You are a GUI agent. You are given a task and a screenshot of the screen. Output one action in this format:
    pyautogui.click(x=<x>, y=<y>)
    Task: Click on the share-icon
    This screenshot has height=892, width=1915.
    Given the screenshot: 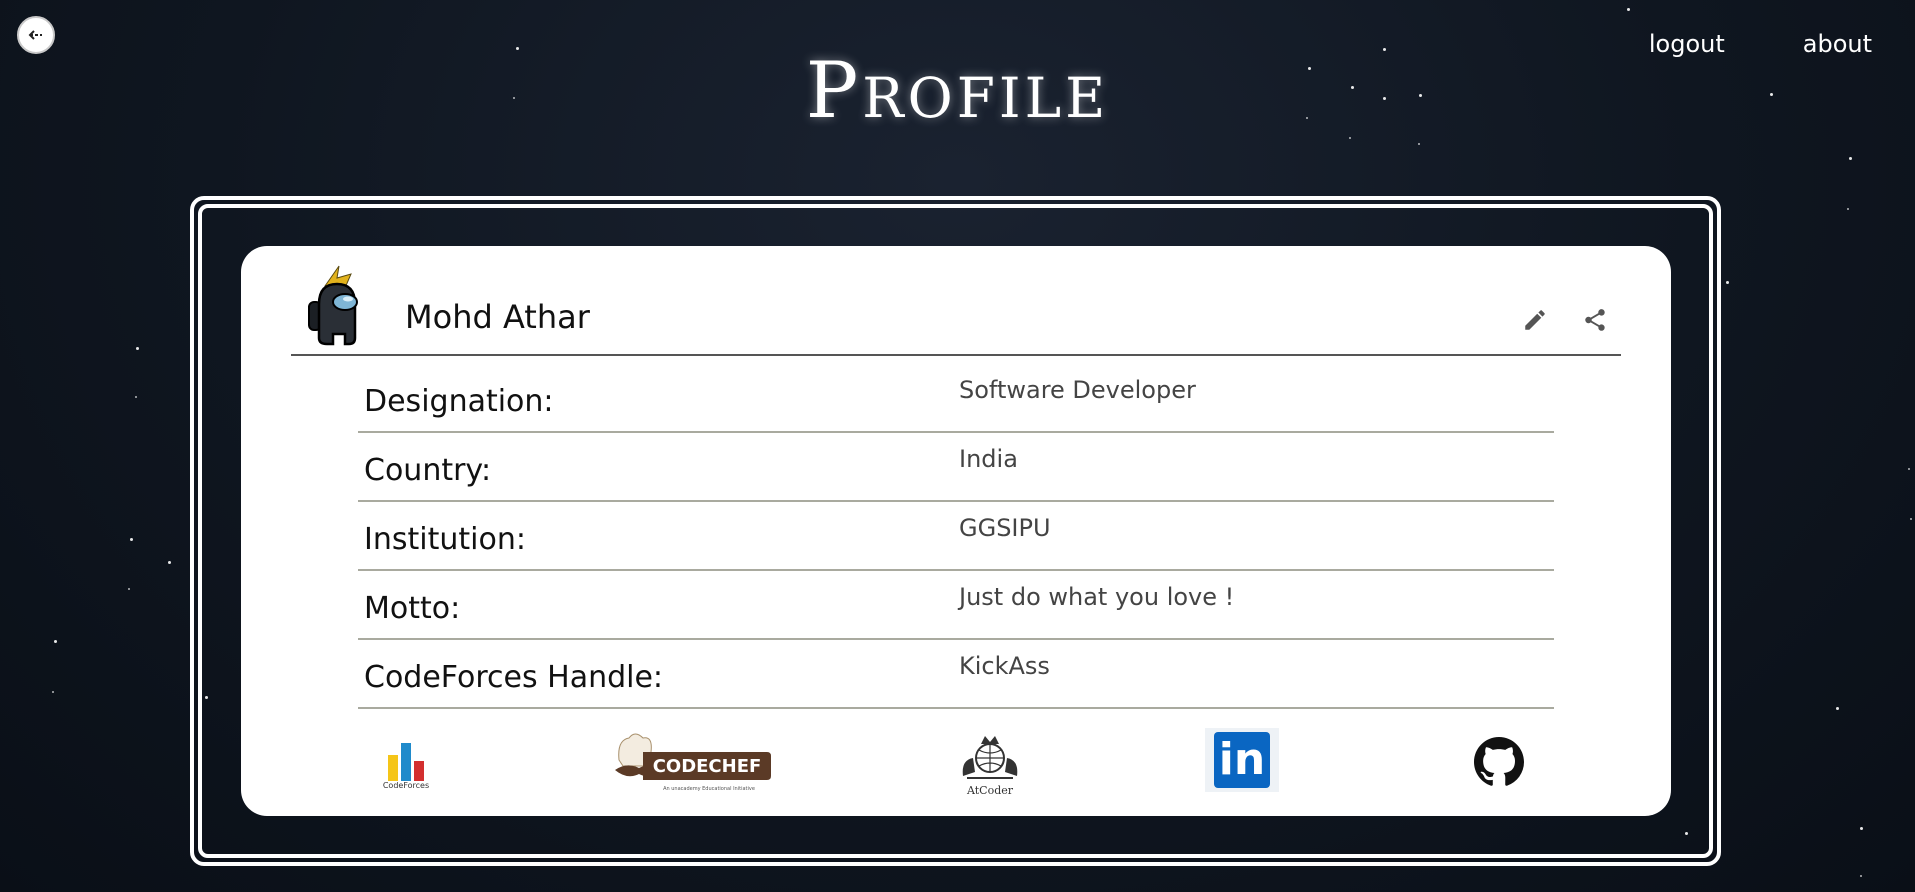 What is the action you would take?
    pyautogui.click(x=1595, y=320)
    